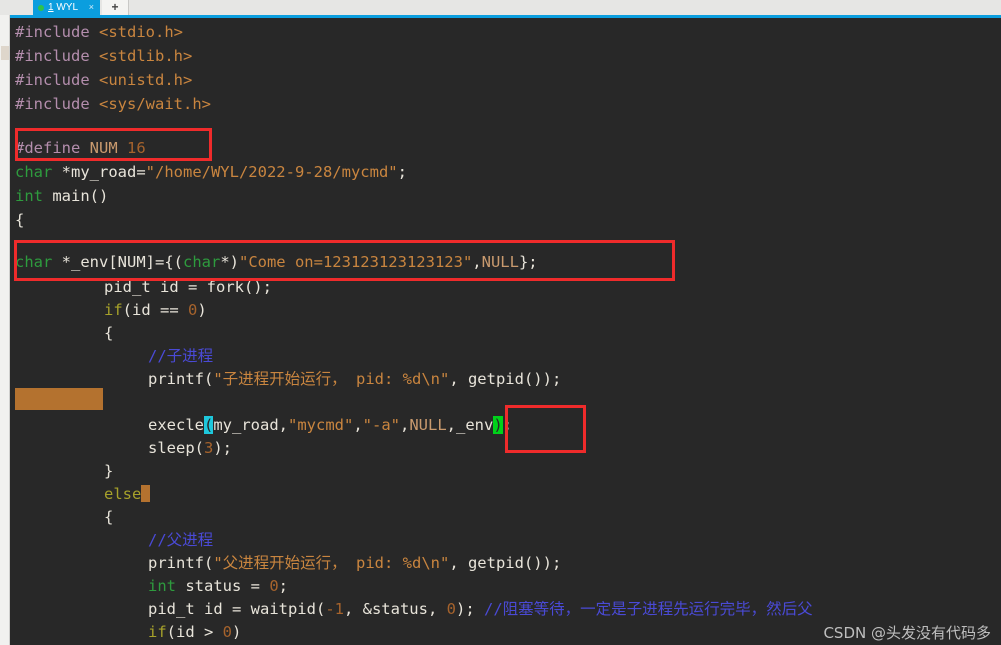  What do you see at coordinates (85, 262) in the screenshot?
I see `token-env-decl: *_env[` at bounding box center [85, 262].